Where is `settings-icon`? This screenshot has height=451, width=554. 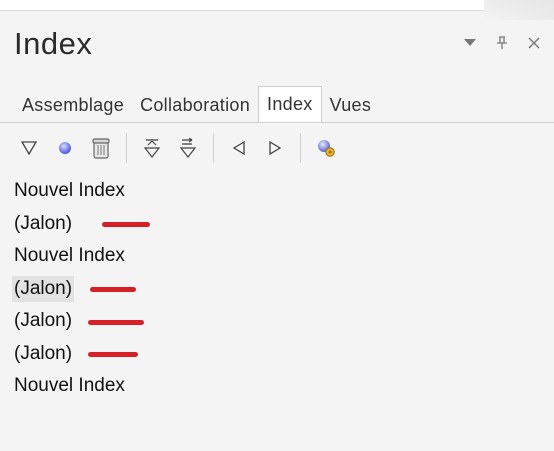 settings-icon is located at coordinates (326, 148).